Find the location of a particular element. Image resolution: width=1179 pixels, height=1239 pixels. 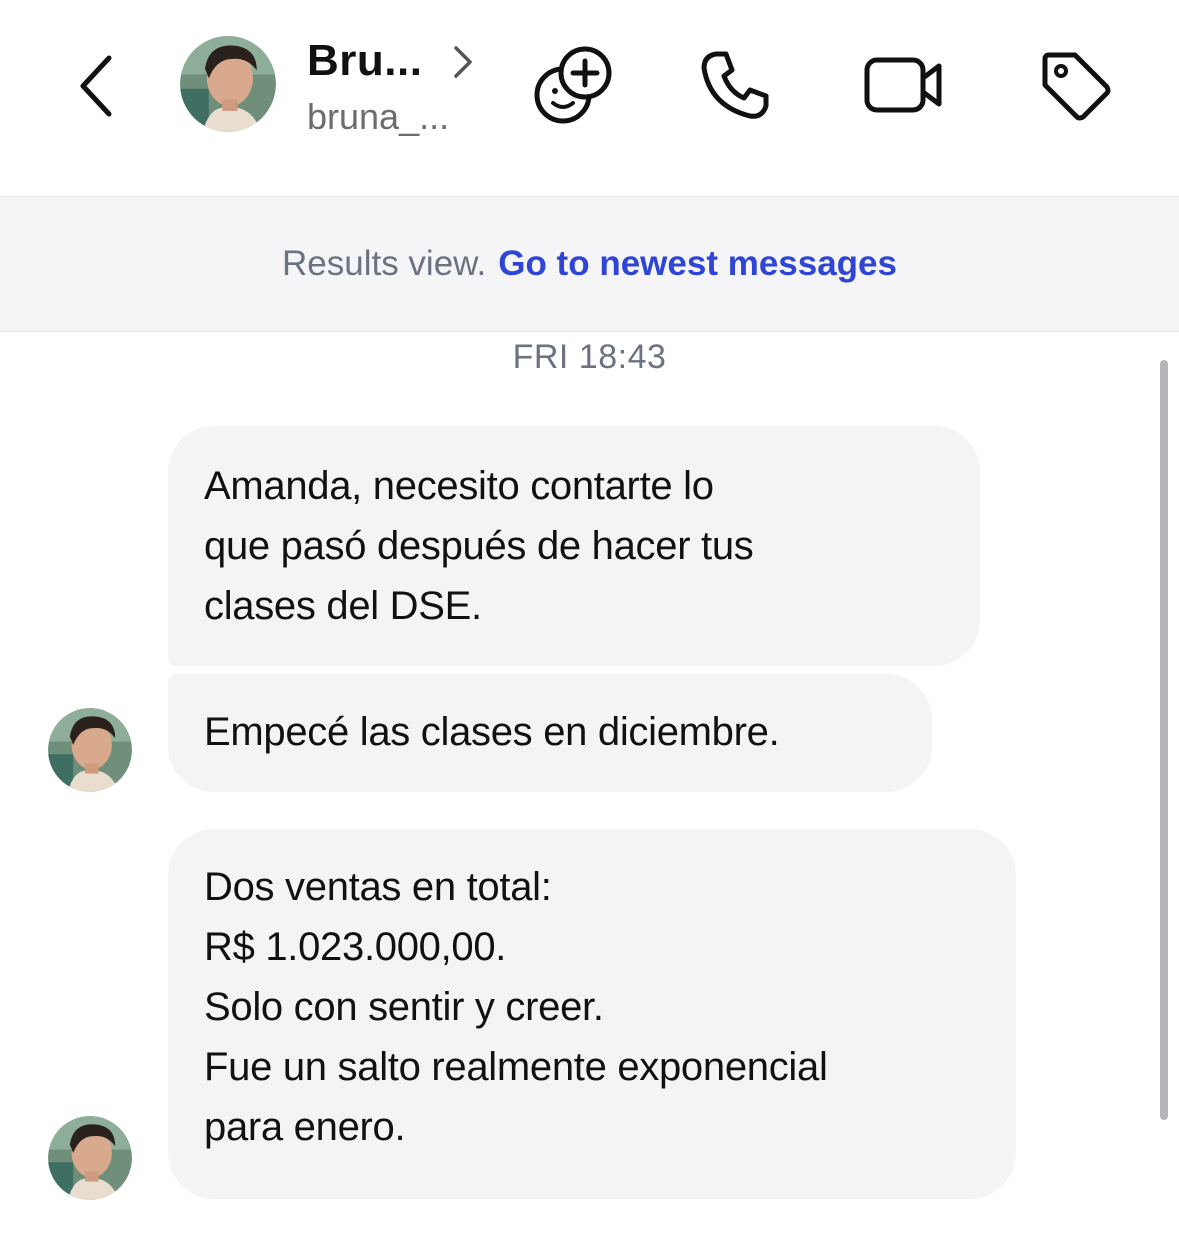

message-line: Amanda, necesito contarte lo is located at coordinates (459, 486).